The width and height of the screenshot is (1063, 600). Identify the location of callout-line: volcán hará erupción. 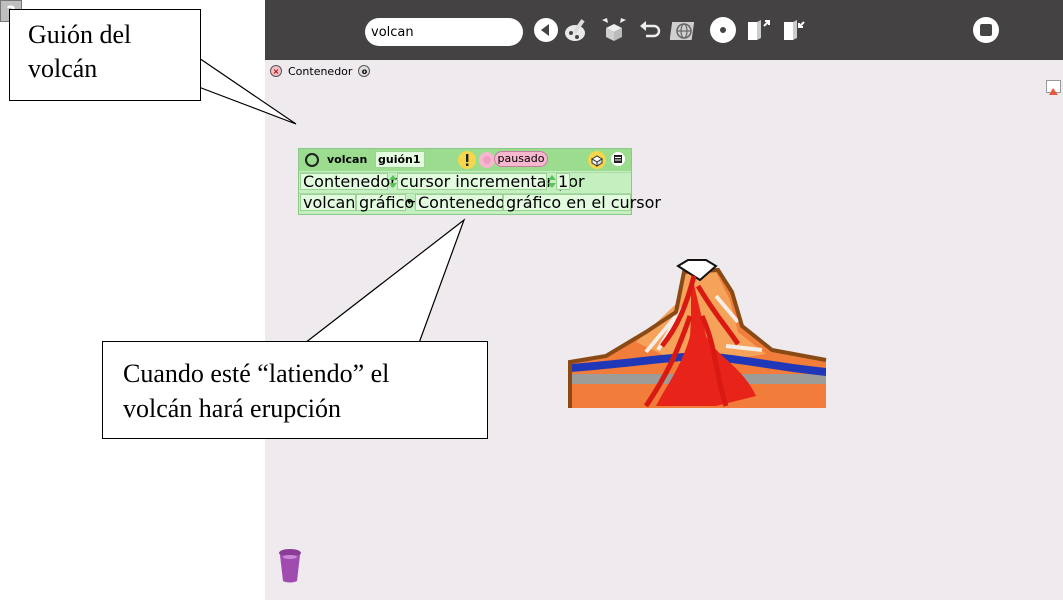
(232, 408).